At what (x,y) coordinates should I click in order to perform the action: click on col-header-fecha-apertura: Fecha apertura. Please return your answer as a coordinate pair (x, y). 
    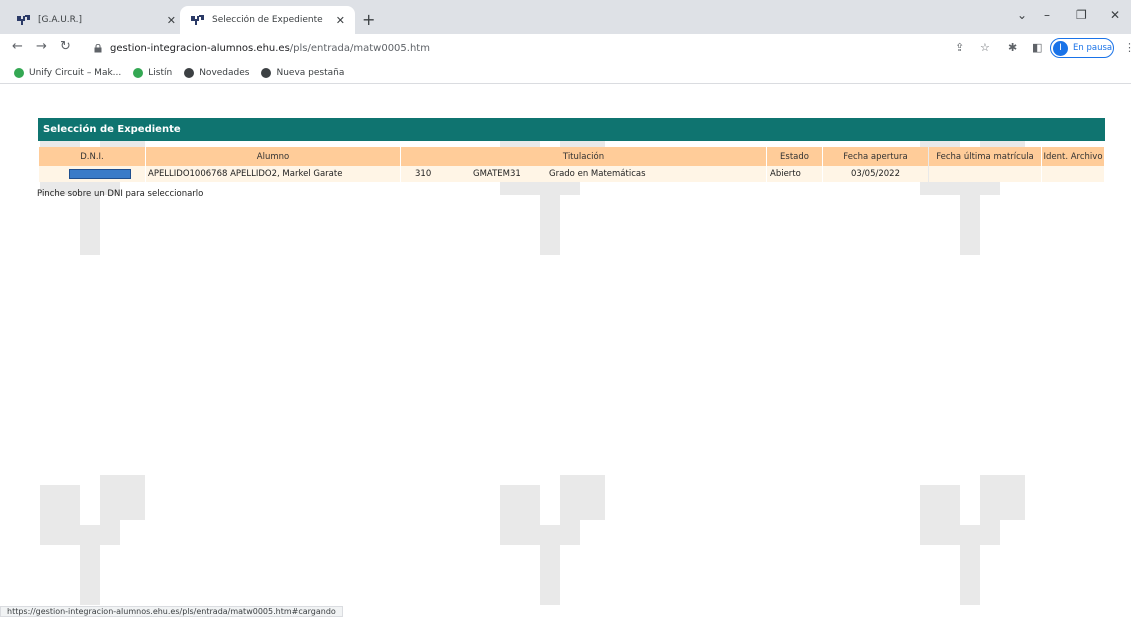
    Looking at the image, I should click on (875, 156).